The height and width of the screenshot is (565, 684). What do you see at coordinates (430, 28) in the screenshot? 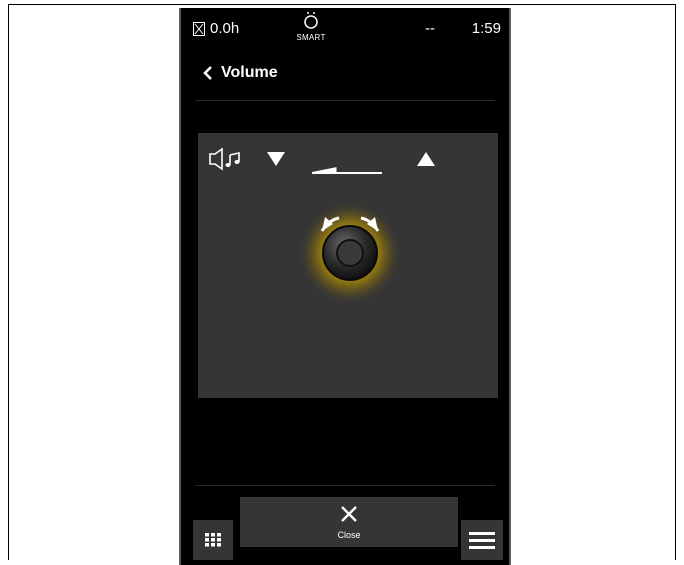
I see `signal-status: --` at bounding box center [430, 28].